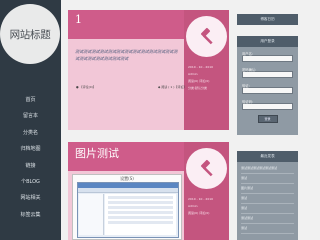  Describe the element at coordinates (86, 88) in the screenshot. I see `post-comment-link: ● 【评论(0)】` at that location.